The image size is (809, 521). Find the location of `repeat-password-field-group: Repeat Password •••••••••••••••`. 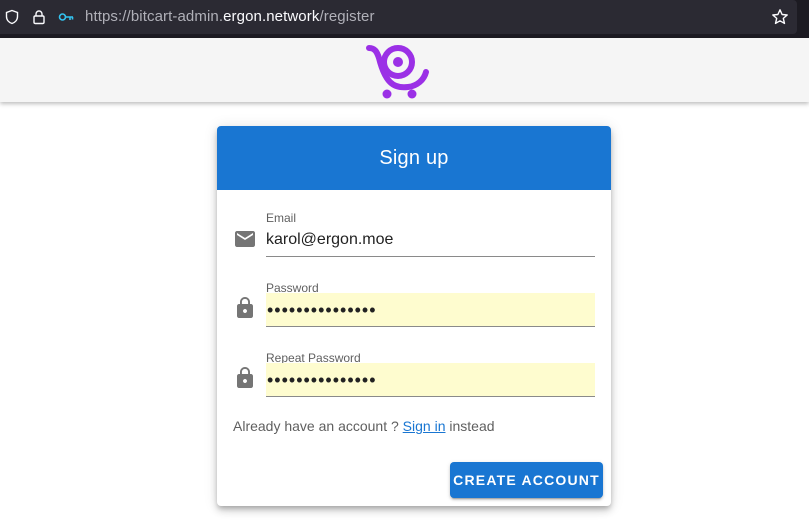

repeat-password-field-group: Repeat Password ••••••••••••••• is located at coordinates (414, 372).